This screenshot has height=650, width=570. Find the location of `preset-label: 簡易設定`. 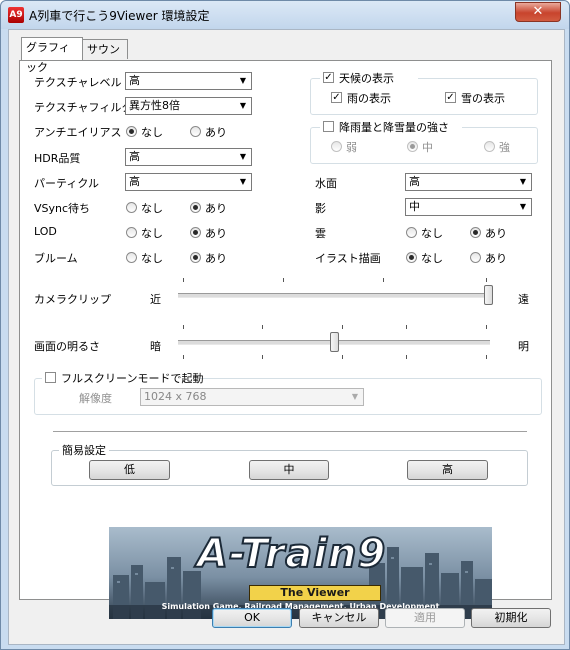

preset-label: 簡易設定 is located at coordinates (84, 450).